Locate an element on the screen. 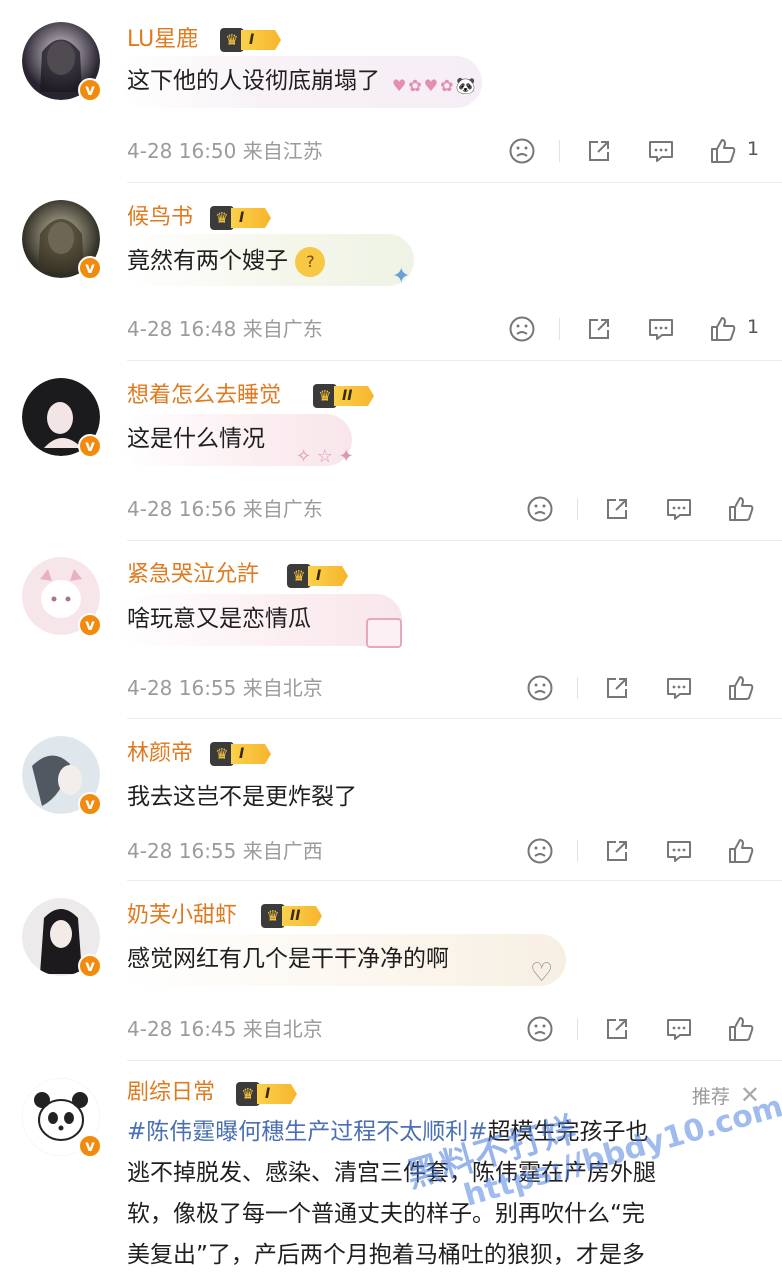 The height and width of the screenshot is (1280, 782). comment-text: 我去这岂不是更炸裂了 is located at coordinates (242, 797).